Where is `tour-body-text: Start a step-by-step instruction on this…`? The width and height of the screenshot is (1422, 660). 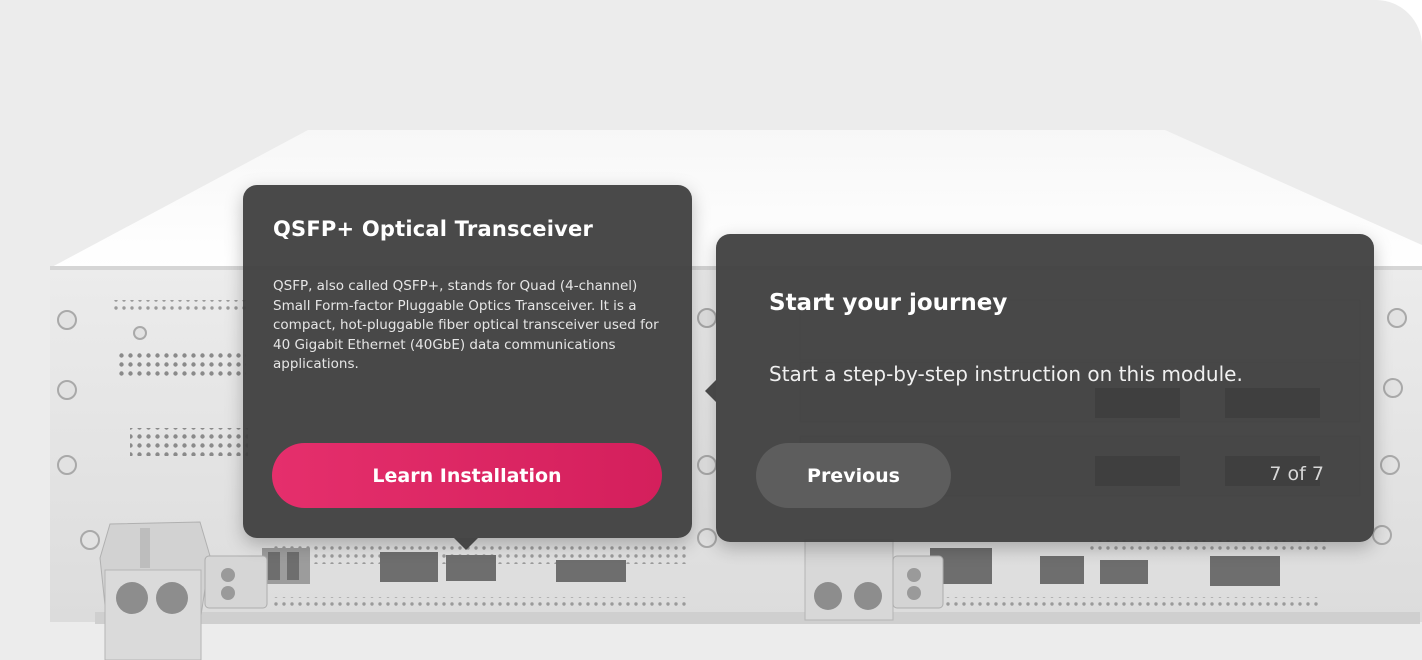 tour-body-text: Start a step-by-step instruction on this… is located at coordinates (1006, 374).